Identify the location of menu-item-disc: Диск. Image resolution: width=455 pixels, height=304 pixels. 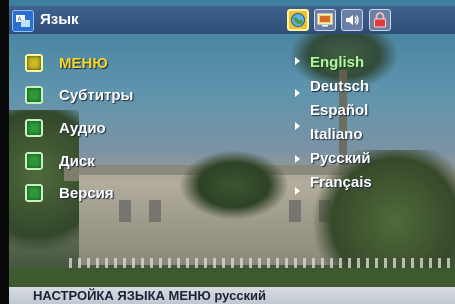
(165, 162).